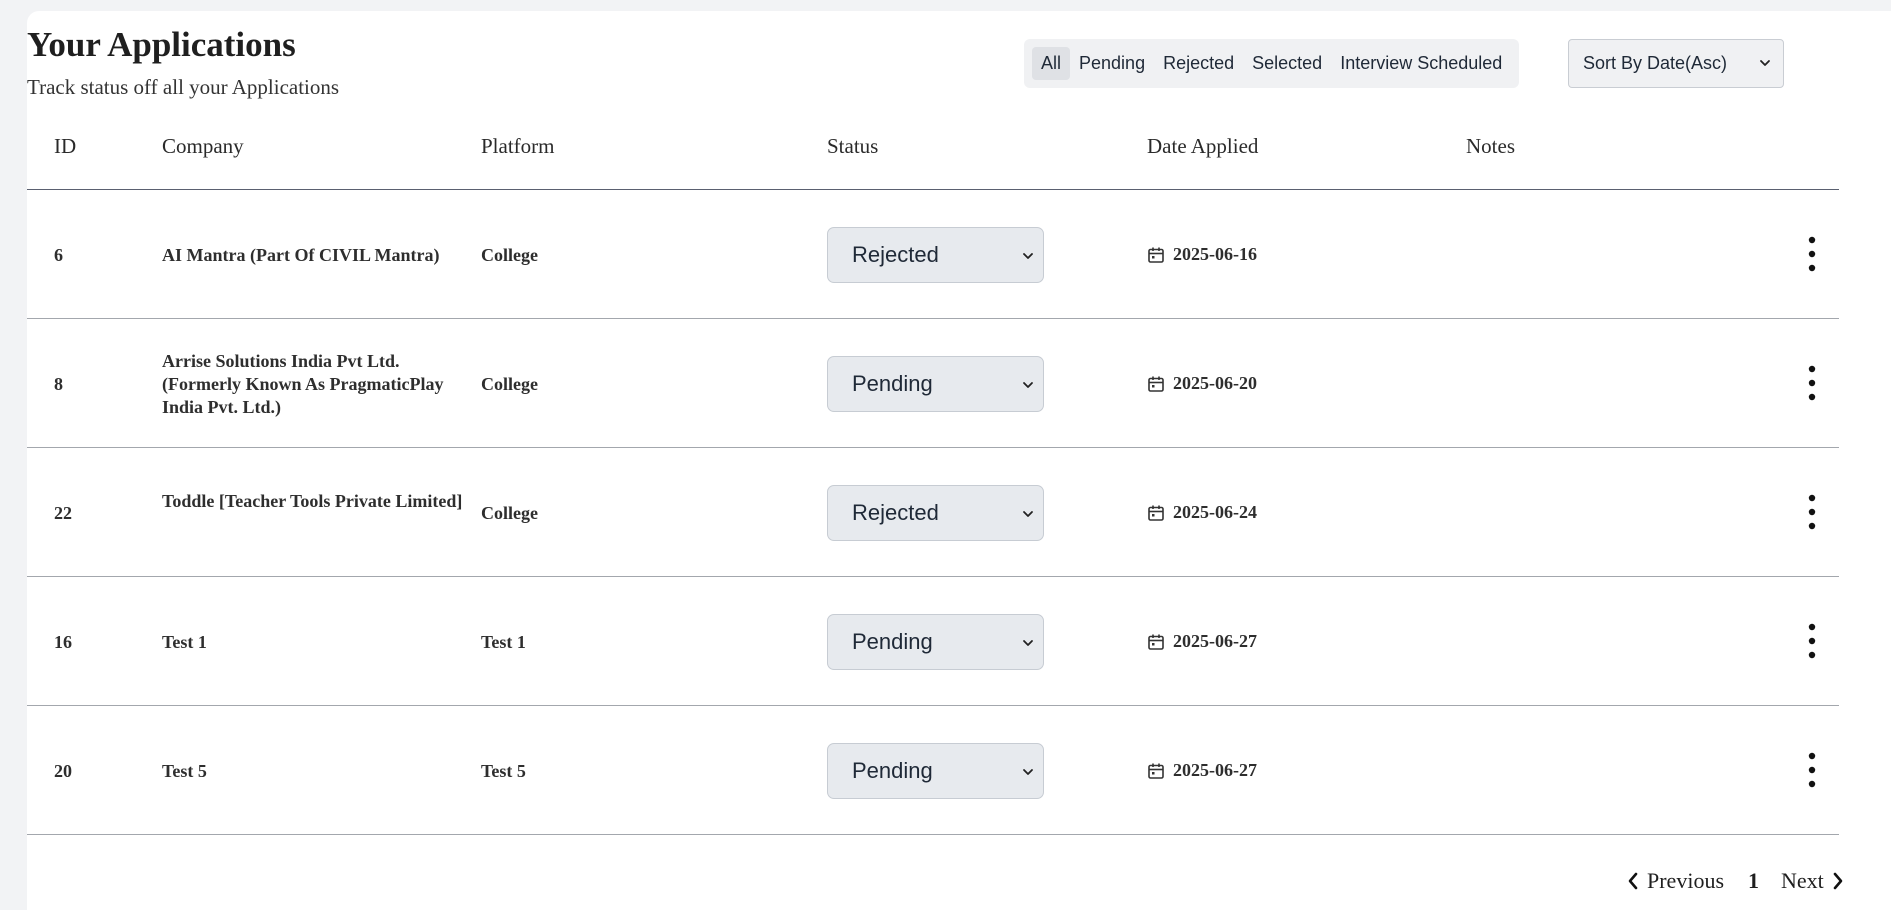  I want to click on table-row: 20 Test 5 Test 5 Pending 2025-06-27, so click(933, 770).